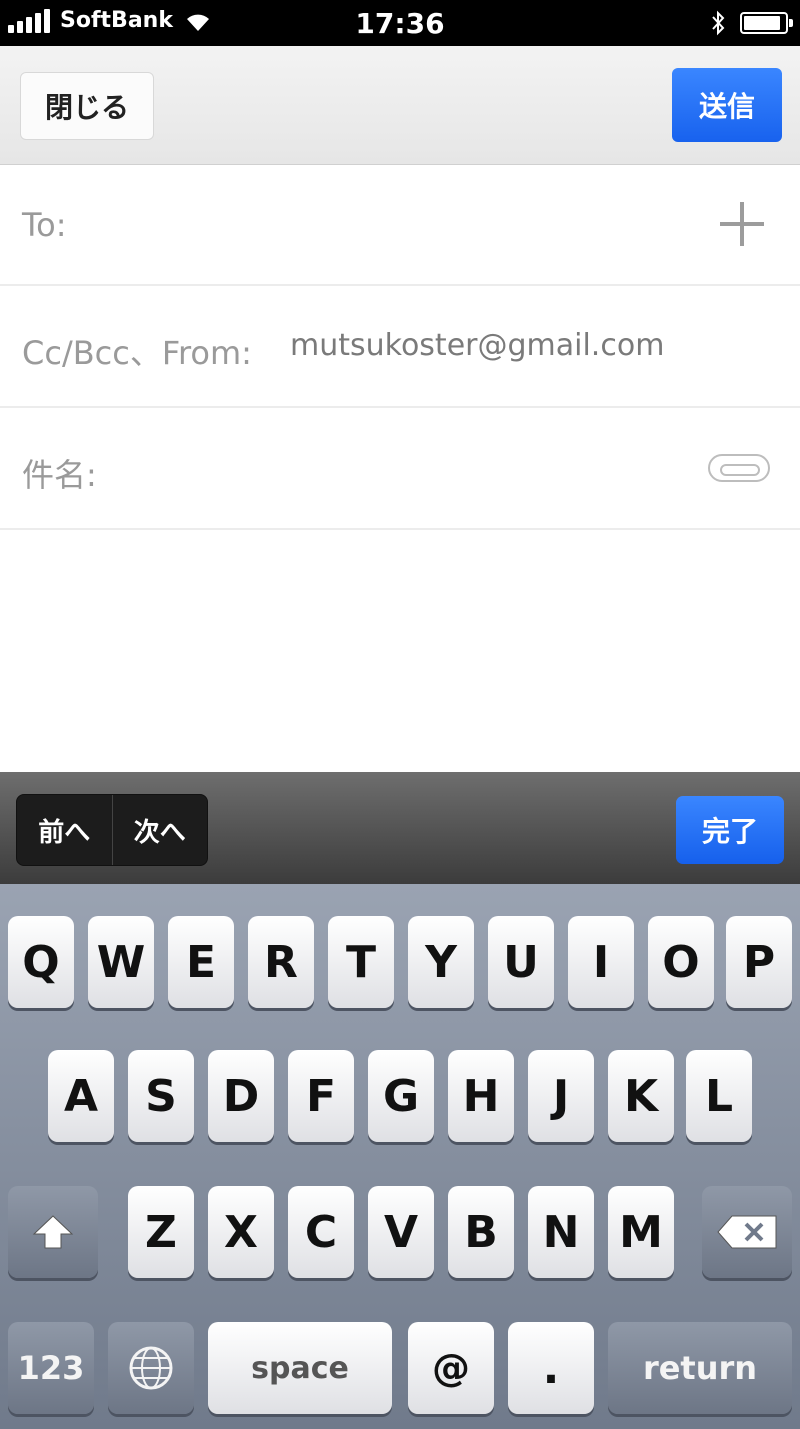  I want to click on key-p: P, so click(759, 962).